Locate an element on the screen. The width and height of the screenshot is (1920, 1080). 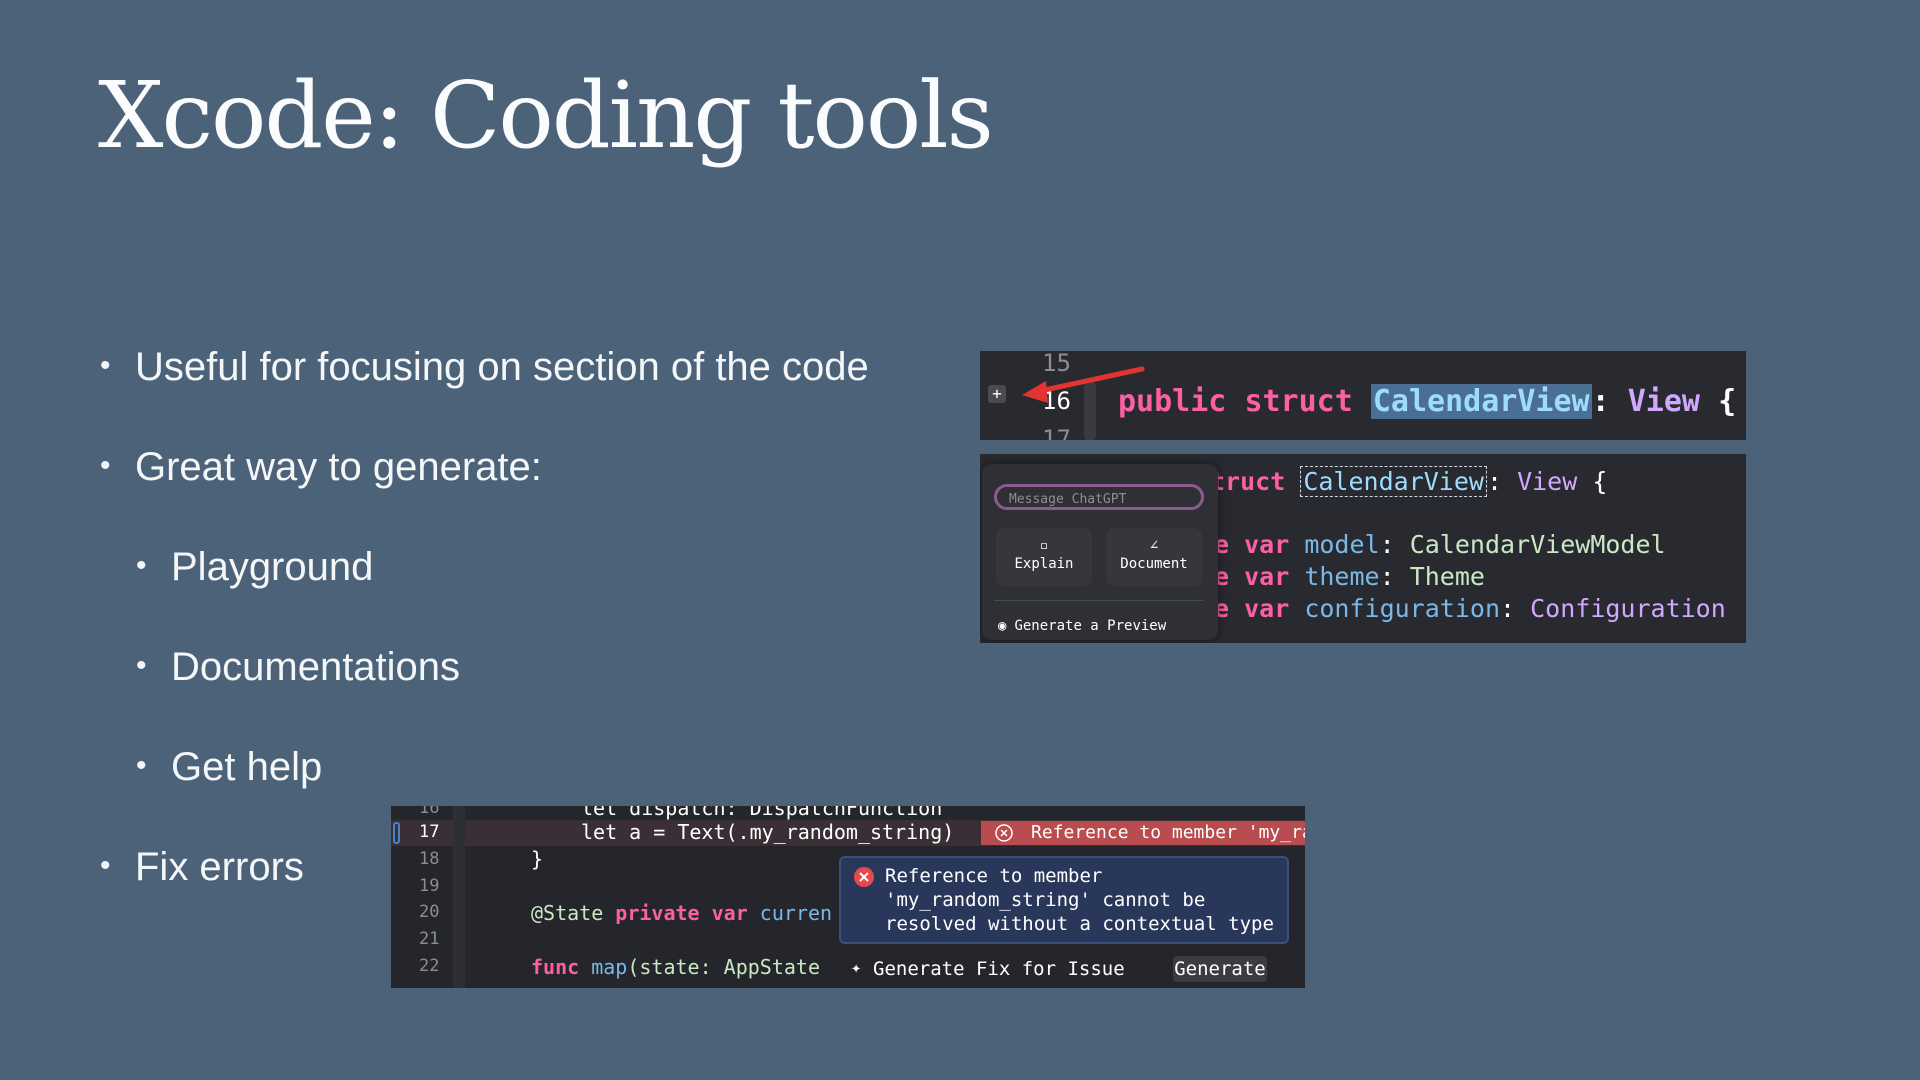
code-line: e var configuration: Configuration is located at coordinates (1470, 608).